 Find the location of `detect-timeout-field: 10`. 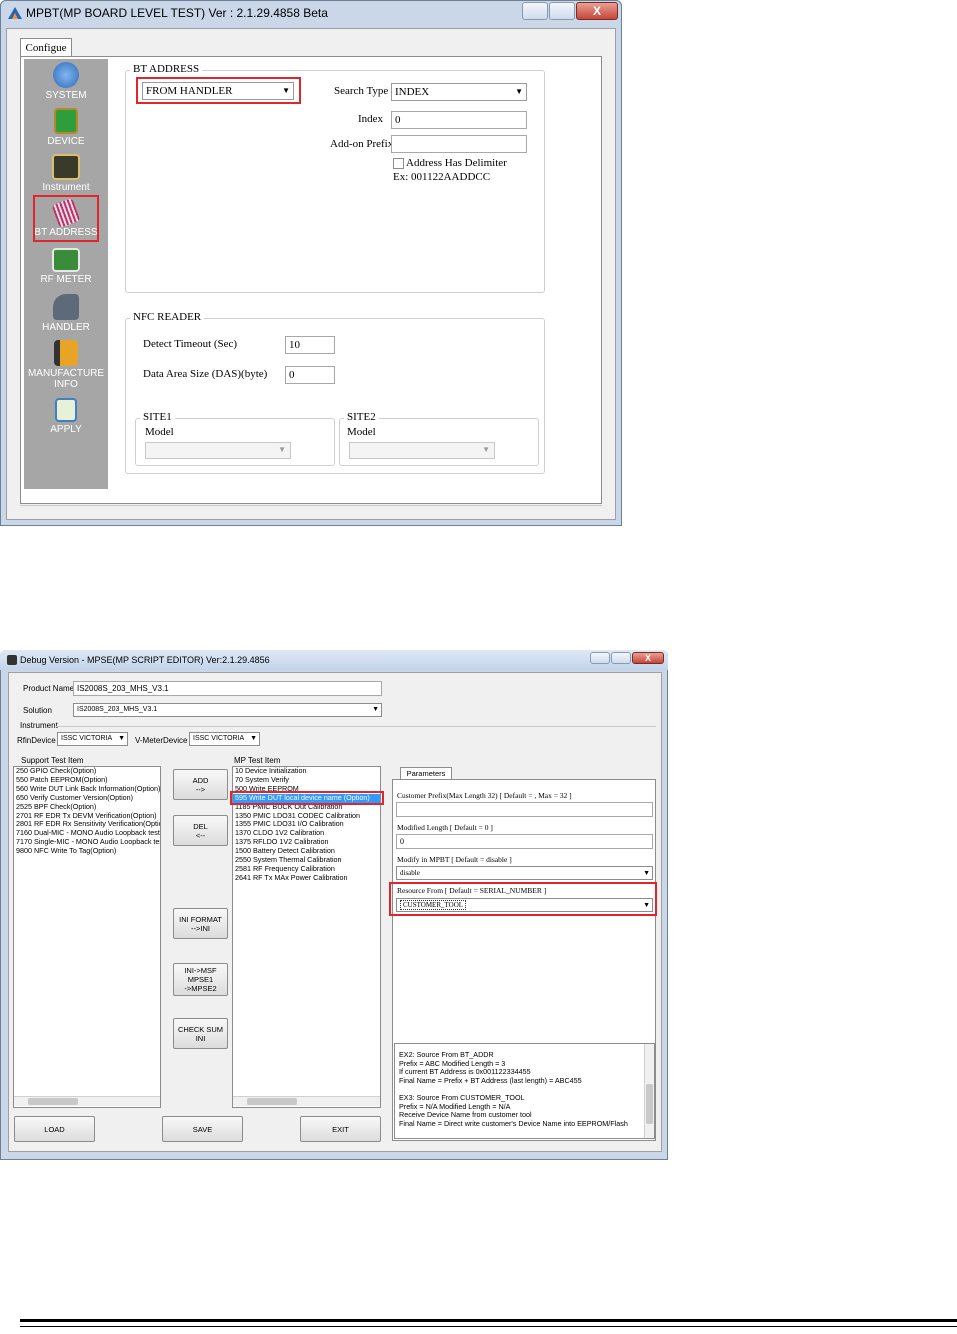

detect-timeout-field: 10 is located at coordinates (310, 345).